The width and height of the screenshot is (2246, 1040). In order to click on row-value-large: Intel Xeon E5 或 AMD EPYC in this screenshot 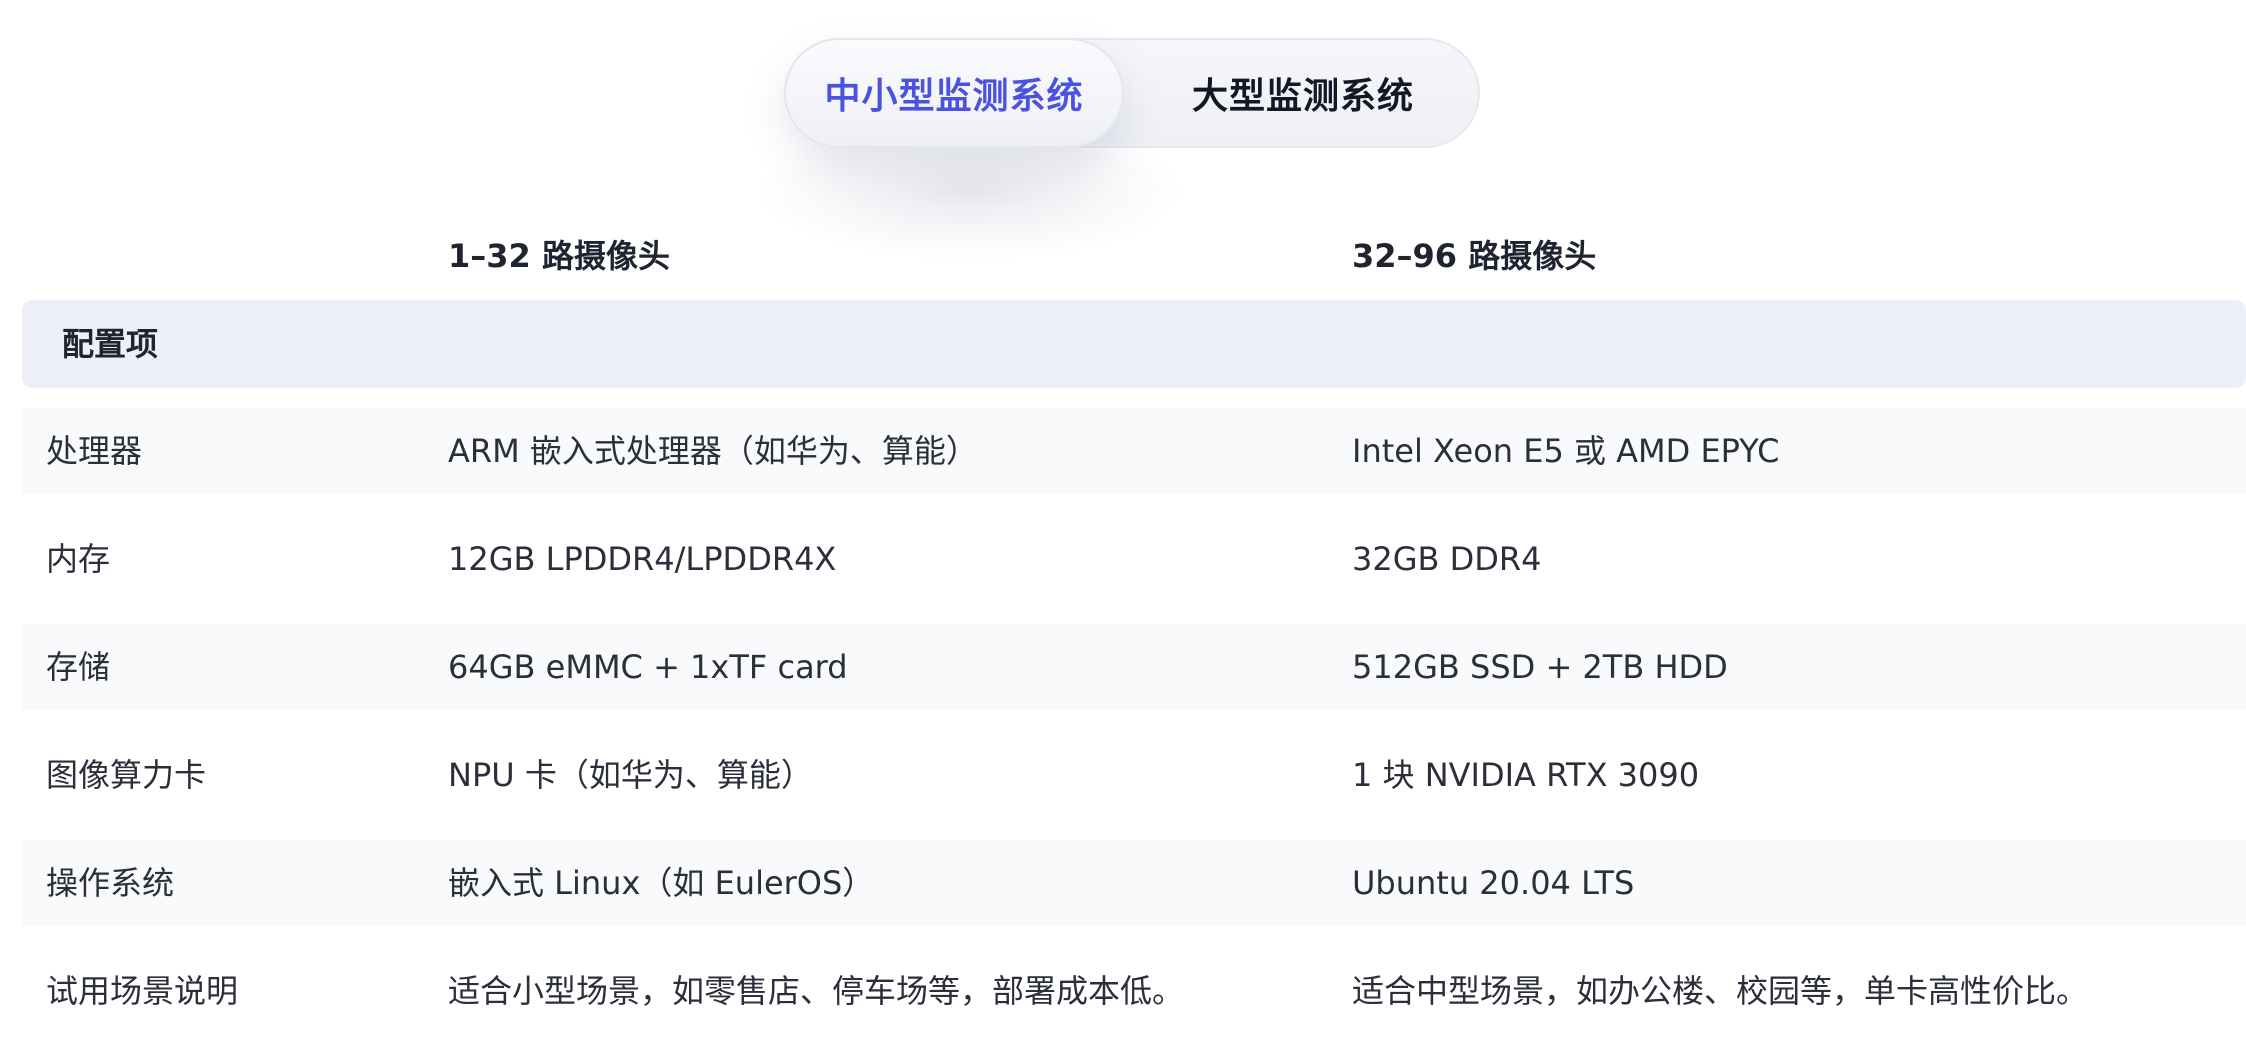, I will do `click(1566, 451)`.